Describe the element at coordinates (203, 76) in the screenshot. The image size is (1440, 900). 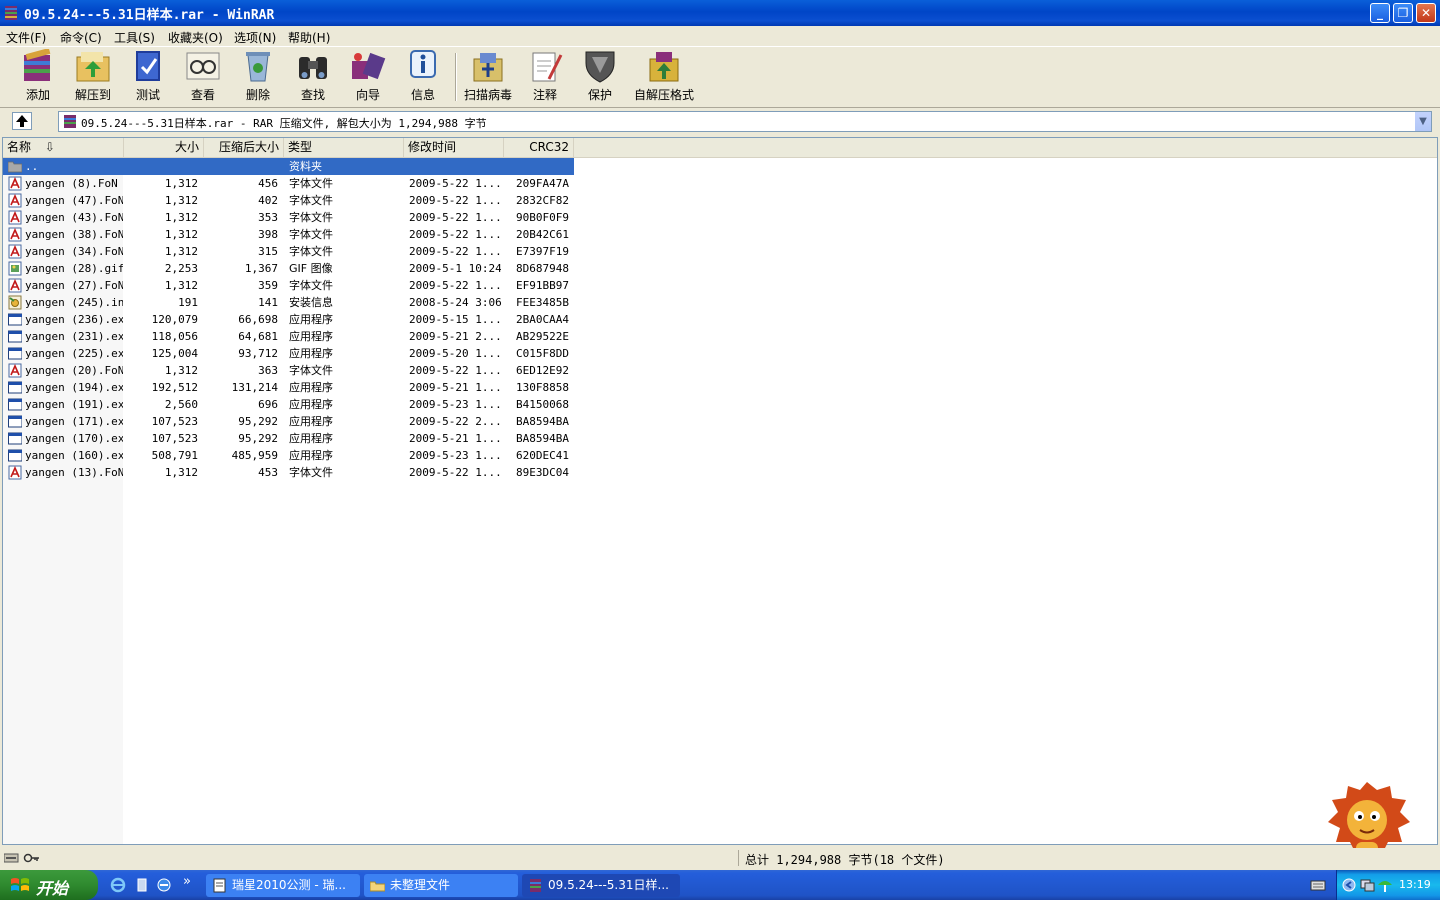
I see `view-button: 查看` at that location.